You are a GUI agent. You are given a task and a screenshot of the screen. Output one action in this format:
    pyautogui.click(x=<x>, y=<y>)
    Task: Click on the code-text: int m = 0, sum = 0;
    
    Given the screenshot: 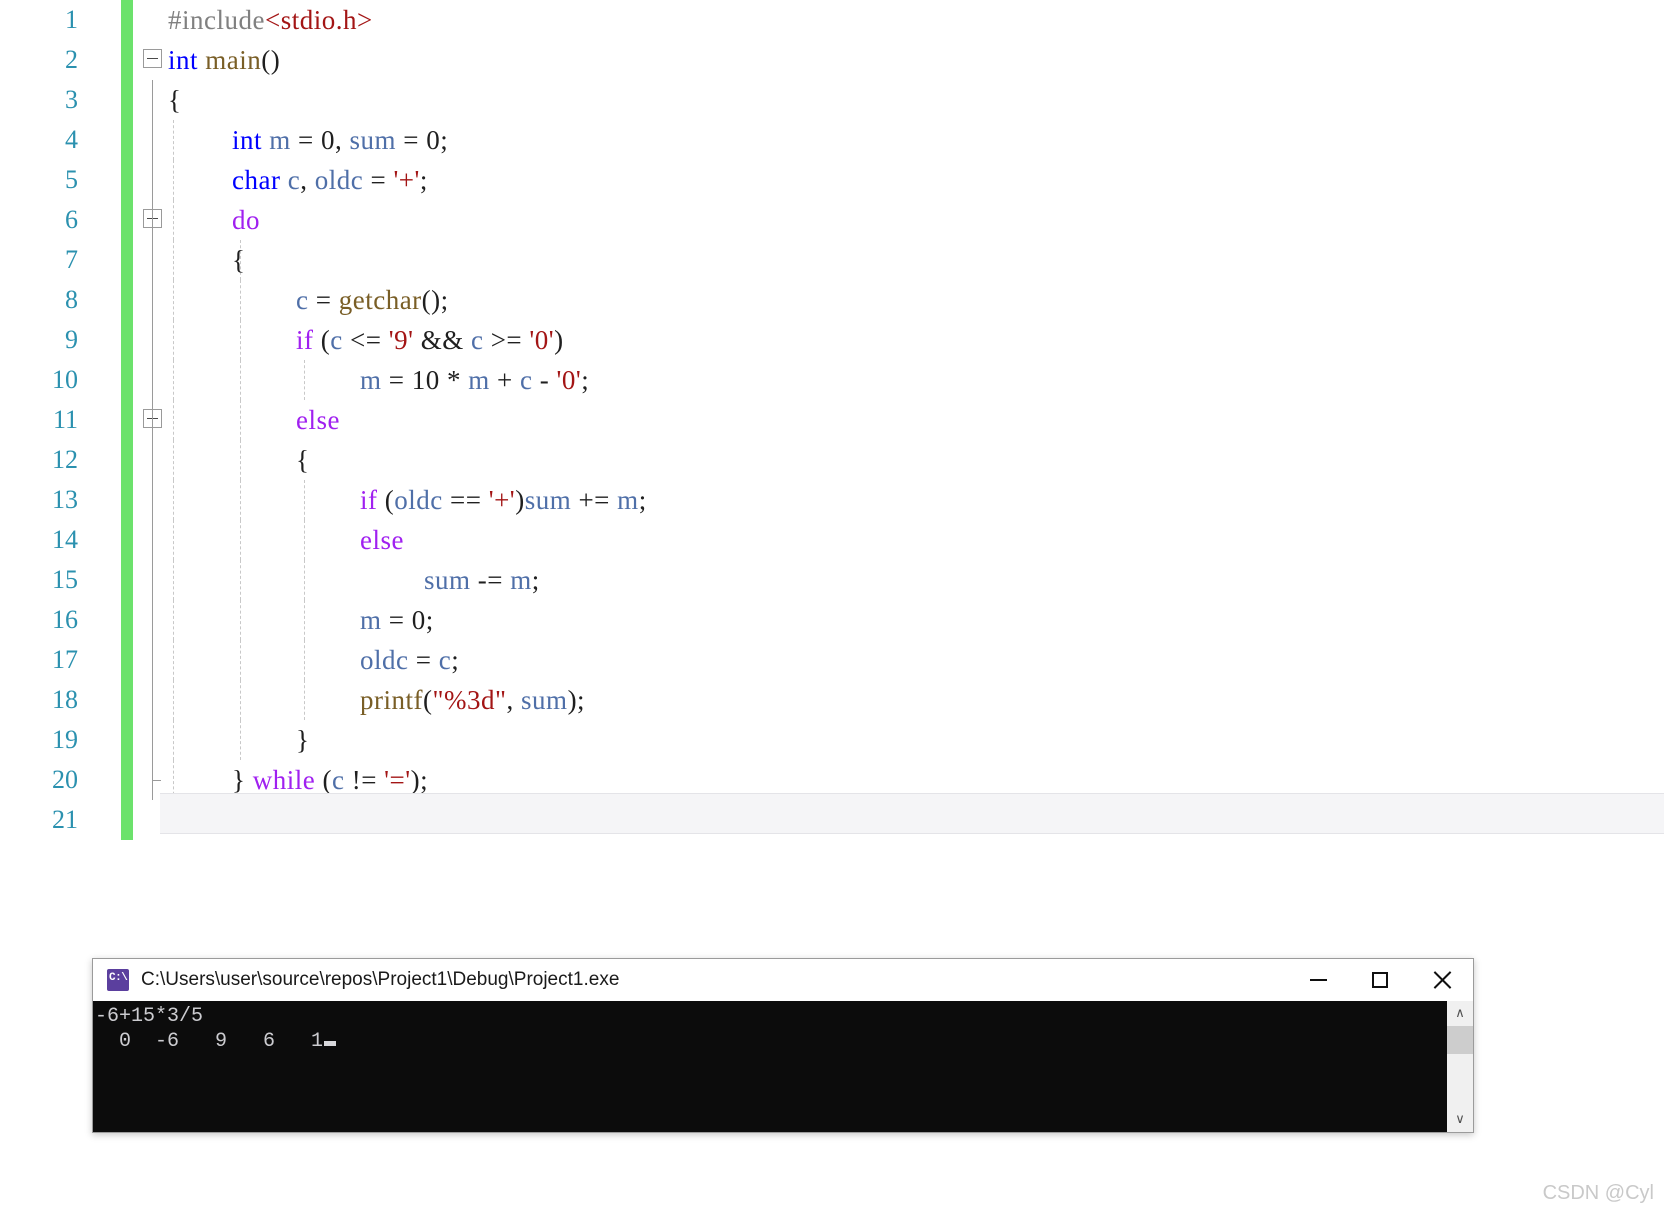 What is the action you would take?
    pyautogui.click(x=340, y=140)
    